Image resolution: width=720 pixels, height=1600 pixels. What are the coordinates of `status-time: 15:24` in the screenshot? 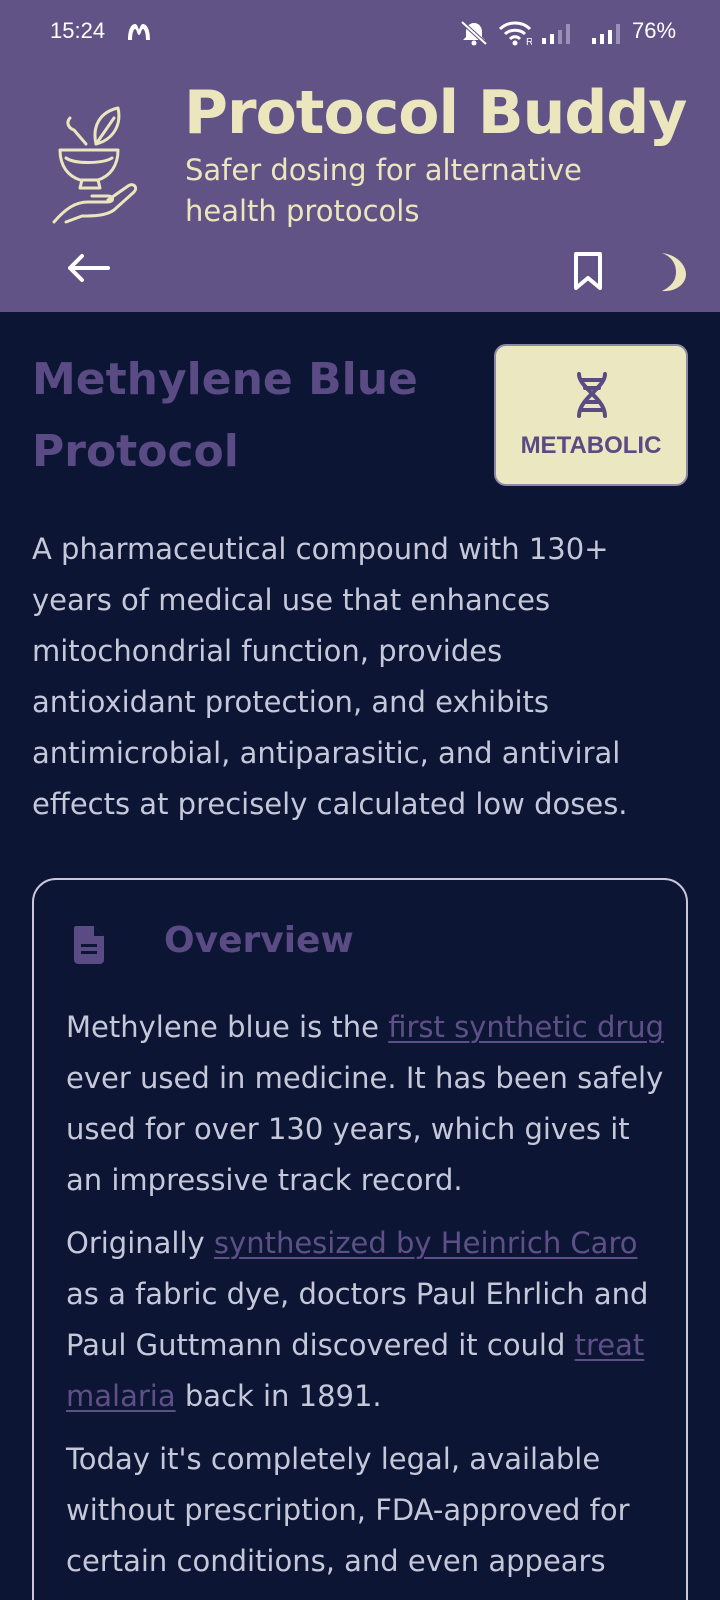 It's located at (78, 30).